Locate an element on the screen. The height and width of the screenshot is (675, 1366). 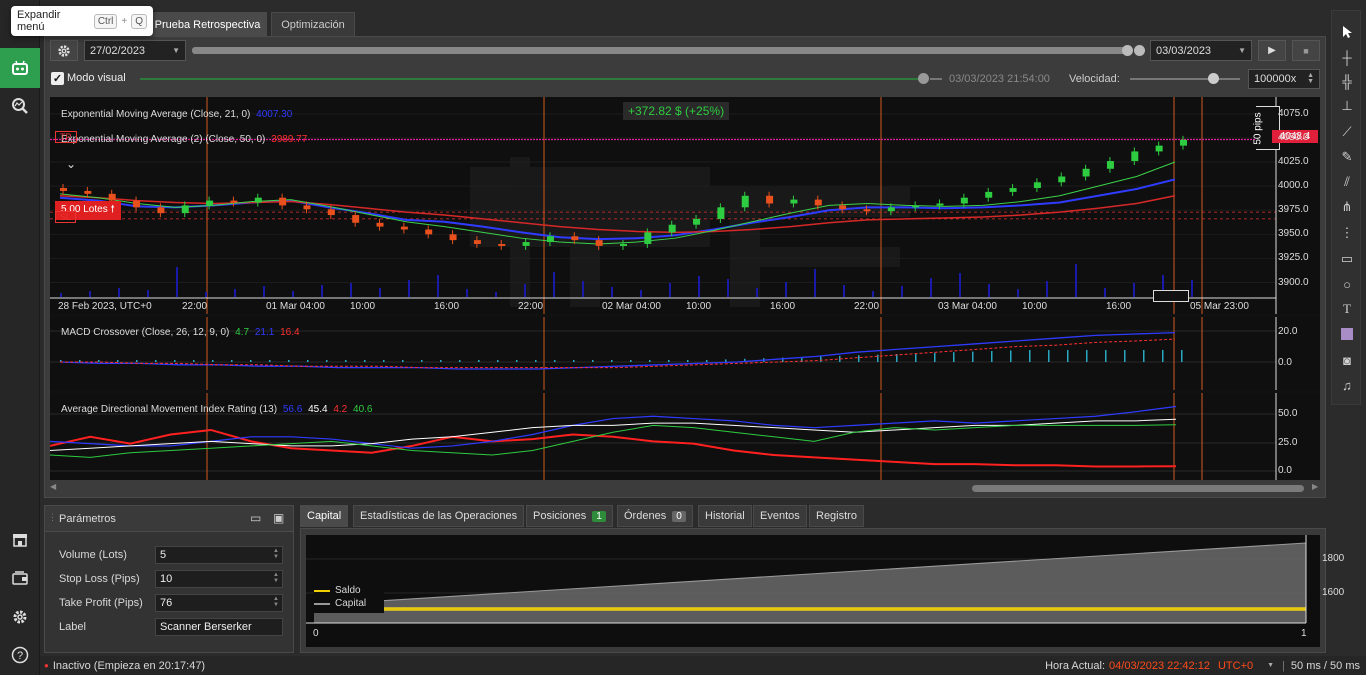
help-icon: ? is located at coordinates (20, 655).